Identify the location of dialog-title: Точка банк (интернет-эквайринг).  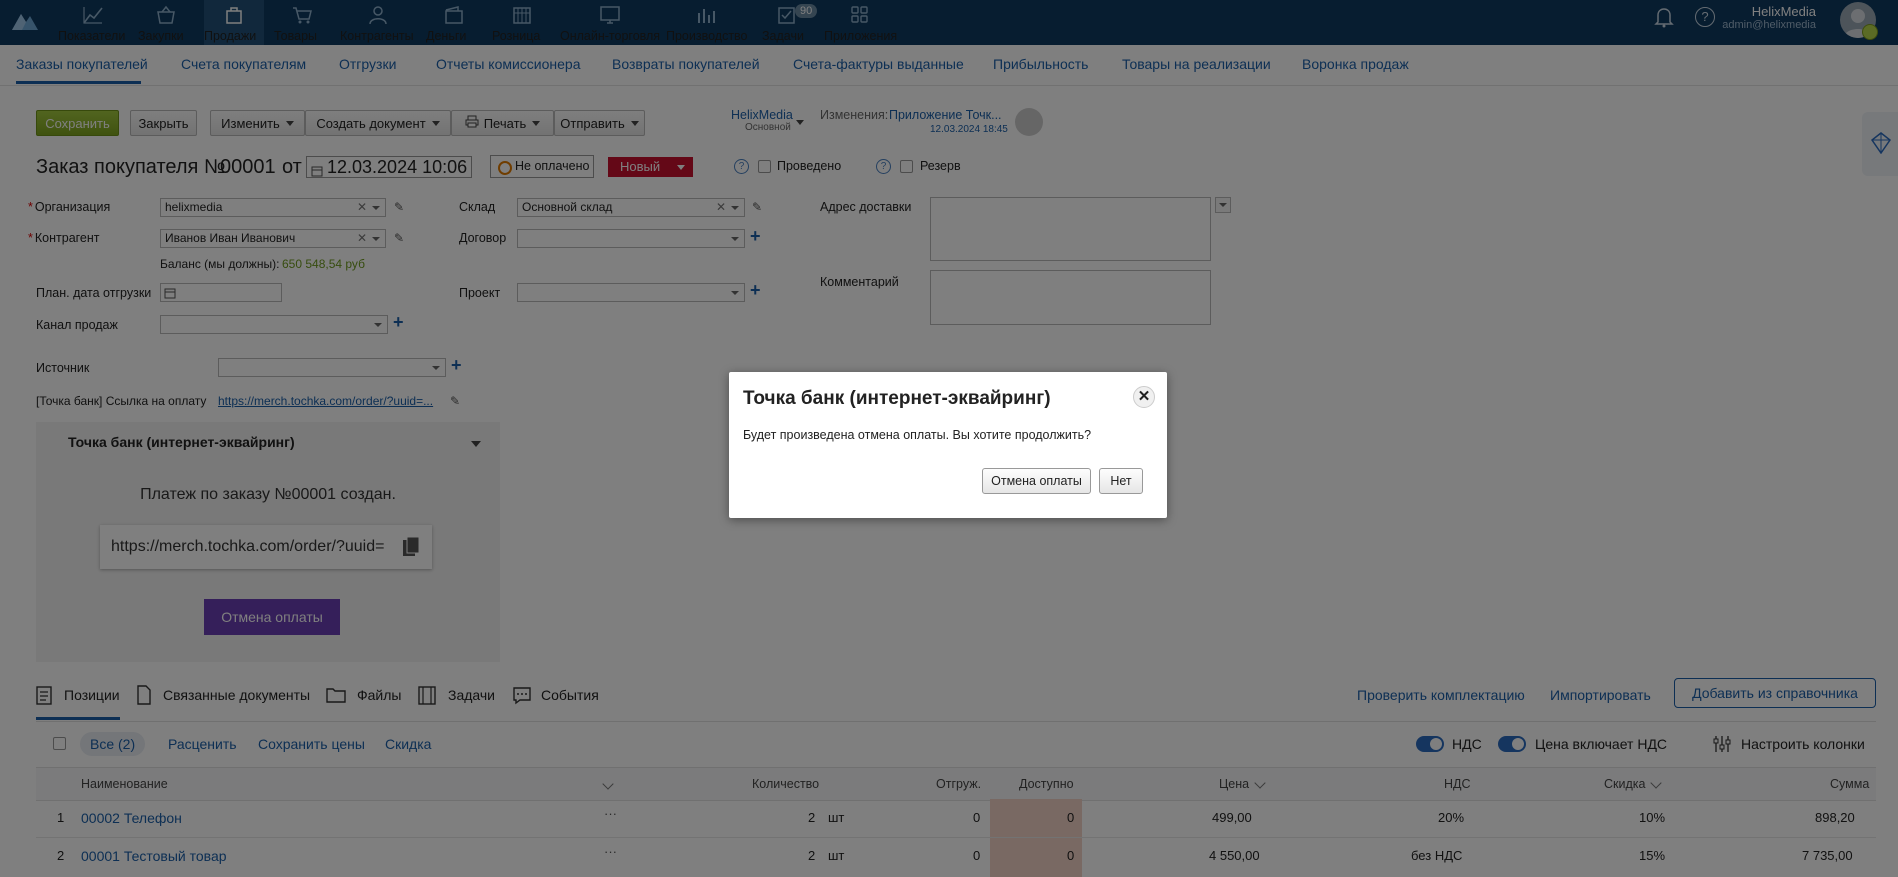
(897, 398).